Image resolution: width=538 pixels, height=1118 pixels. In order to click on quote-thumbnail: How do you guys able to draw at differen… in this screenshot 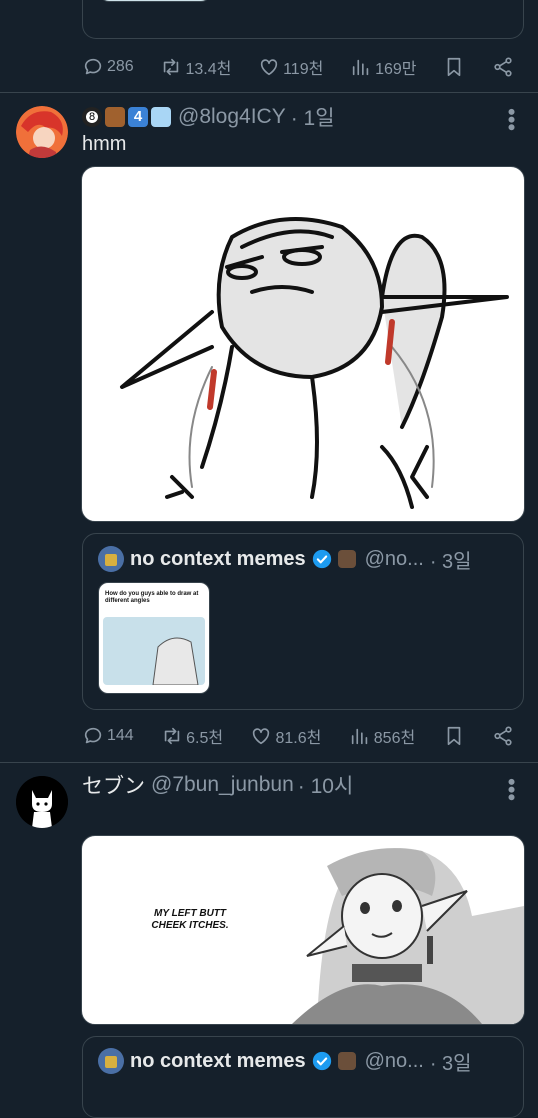, I will do `click(154, 638)`.